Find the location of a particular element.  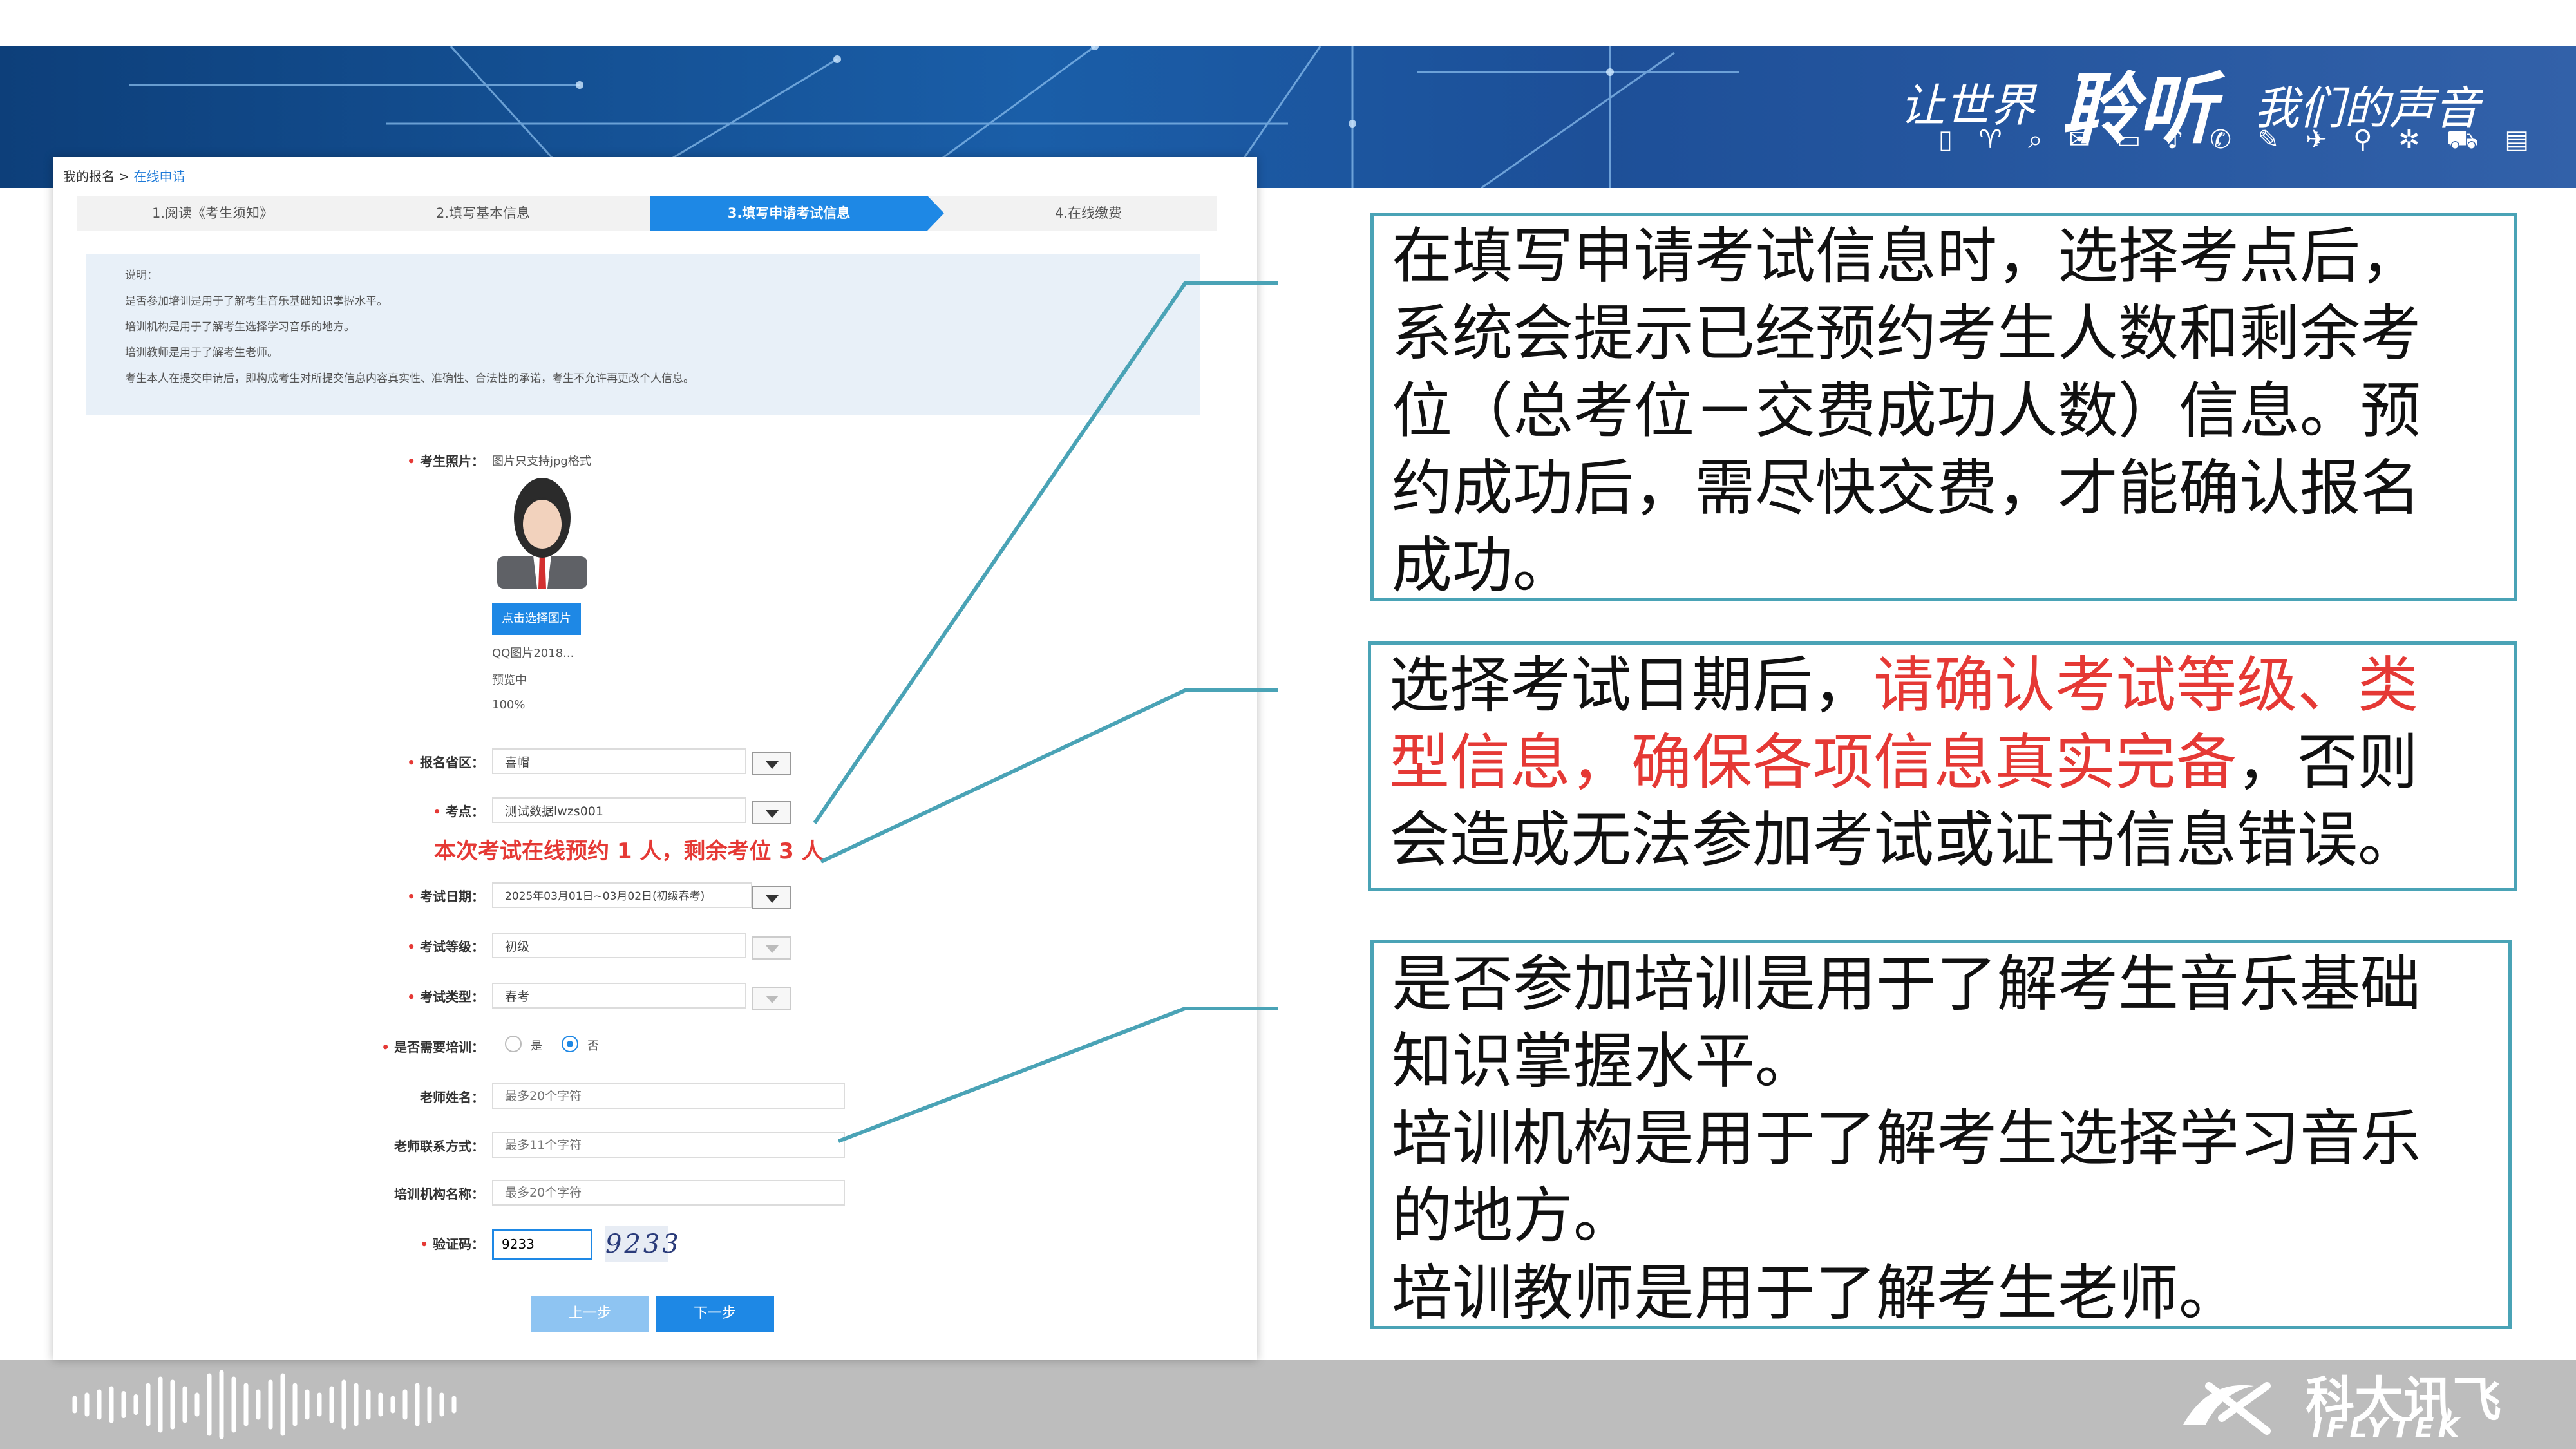

callout-text-line: 系统会提示已经预约考生人数和剩余考 is located at coordinates (1907, 334).